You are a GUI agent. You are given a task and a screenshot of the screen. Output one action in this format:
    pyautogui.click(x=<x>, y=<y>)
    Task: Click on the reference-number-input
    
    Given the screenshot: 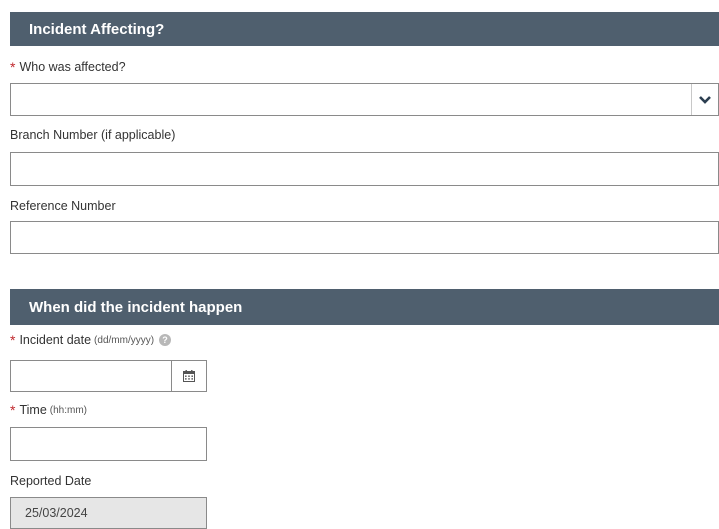 What is the action you would take?
    pyautogui.click(x=364, y=237)
    